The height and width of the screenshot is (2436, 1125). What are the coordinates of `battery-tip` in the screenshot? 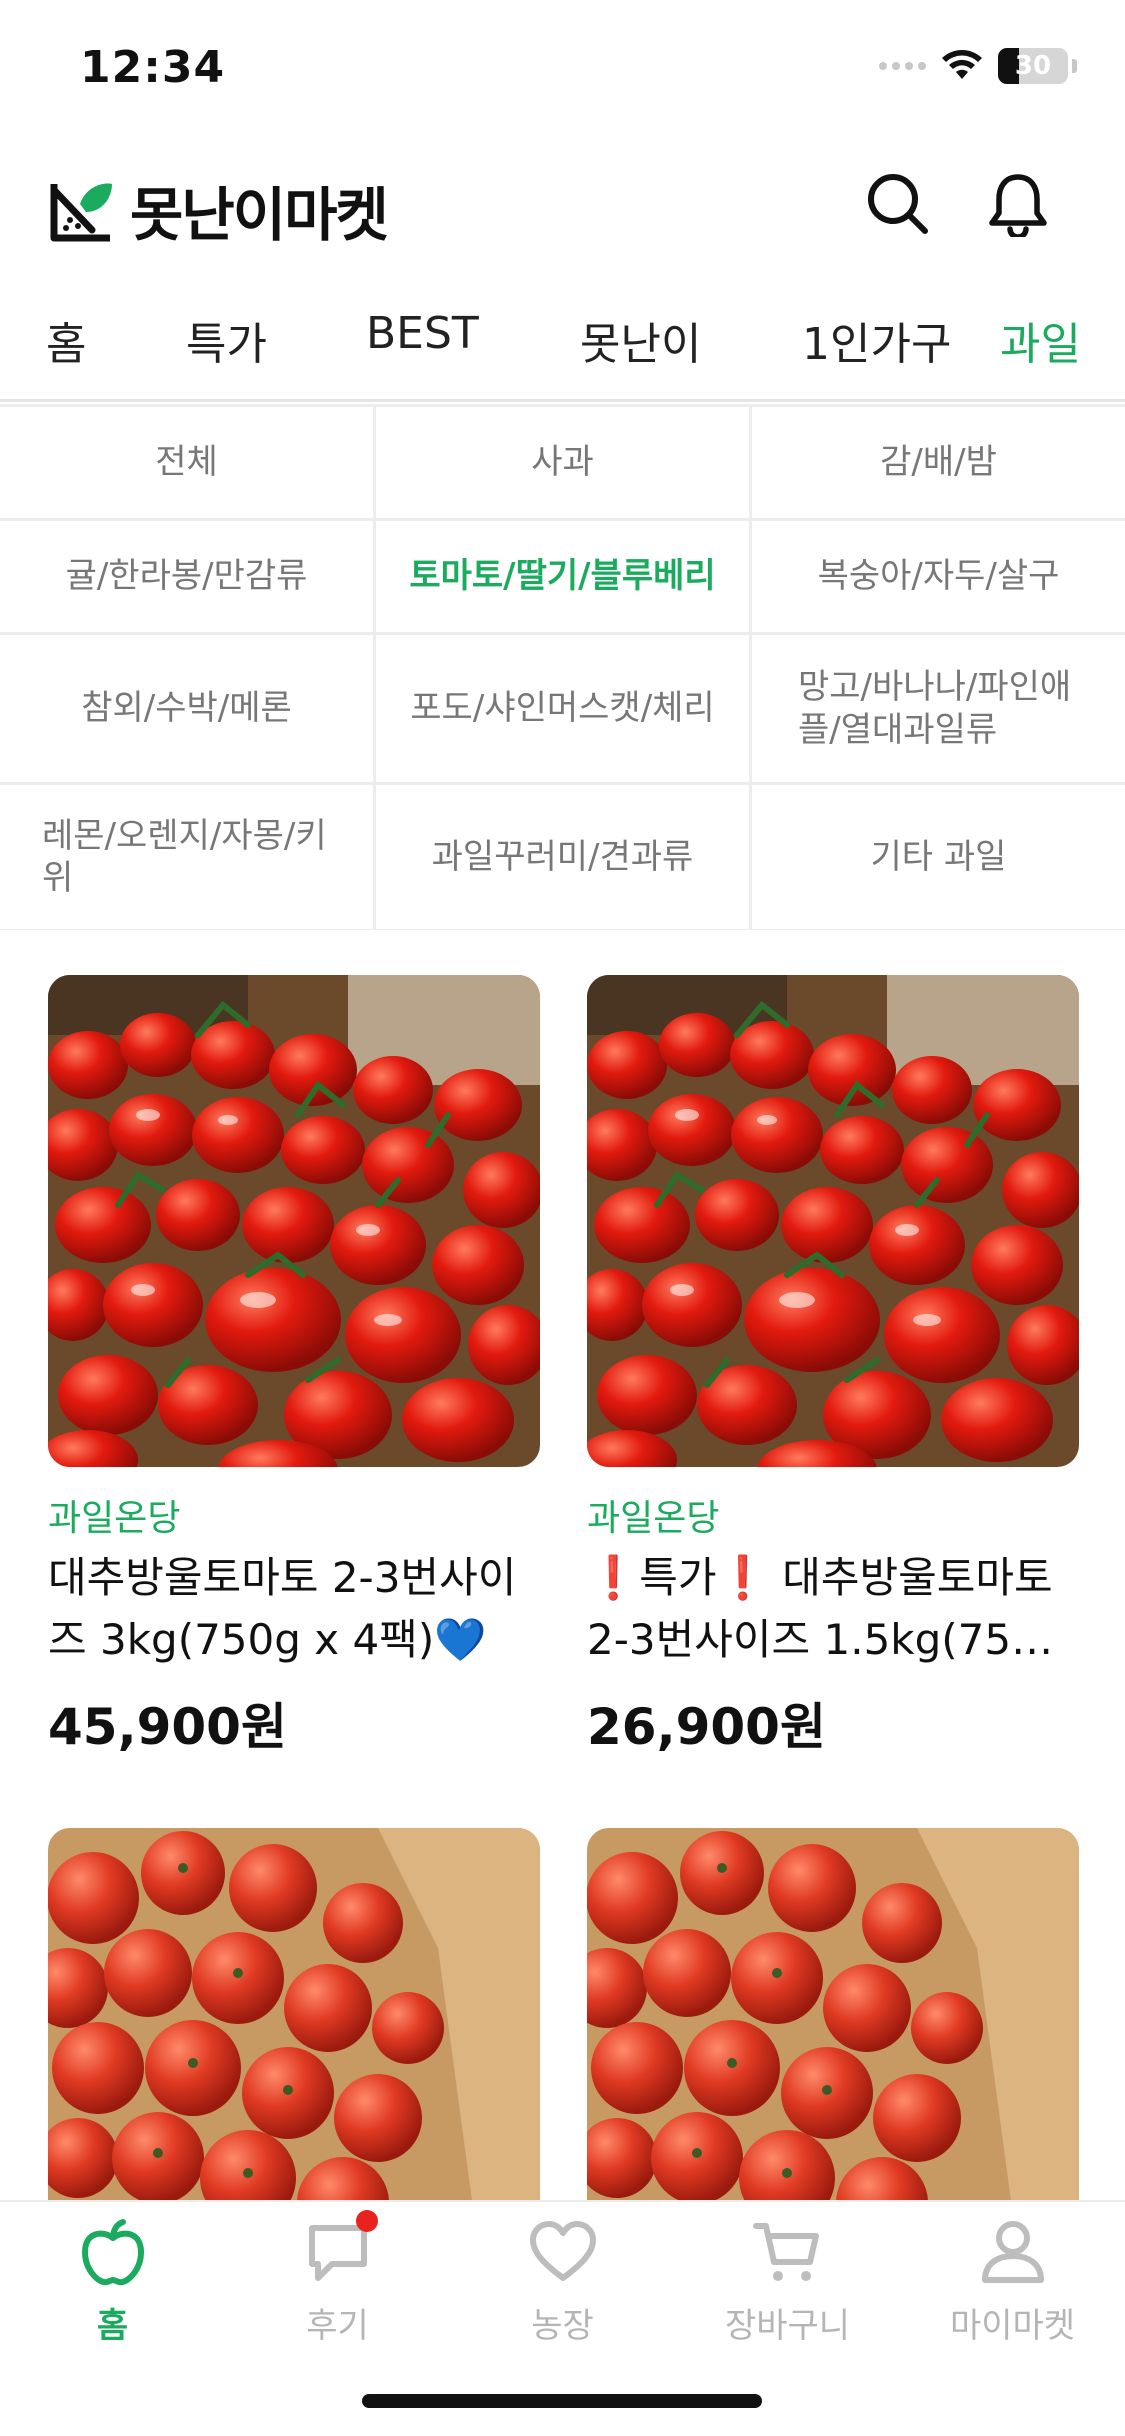 It's located at (1074, 66).